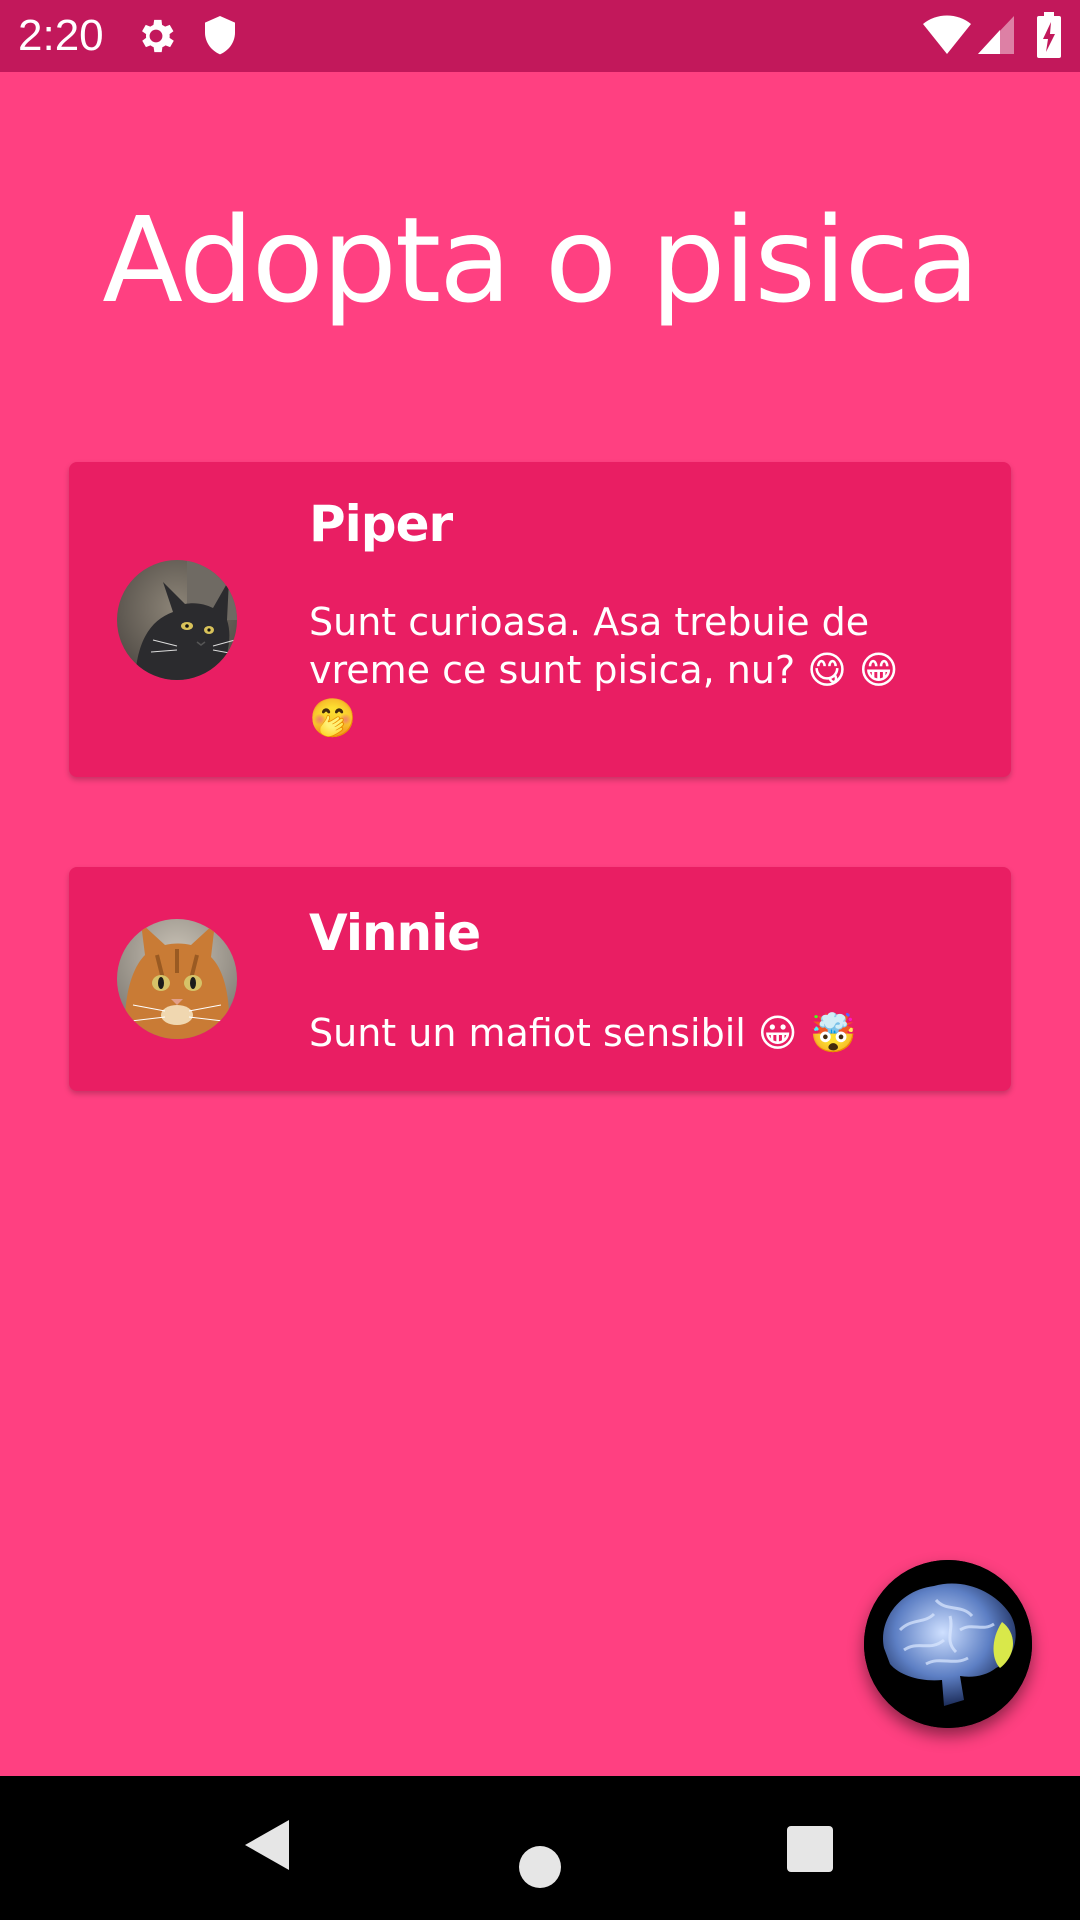 This screenshot has width=1080, height=1920. I want to click on cat-card-vinnie: Vinnie Sunt un mafiot sensibil 😀 🤯, so click(540, 979).